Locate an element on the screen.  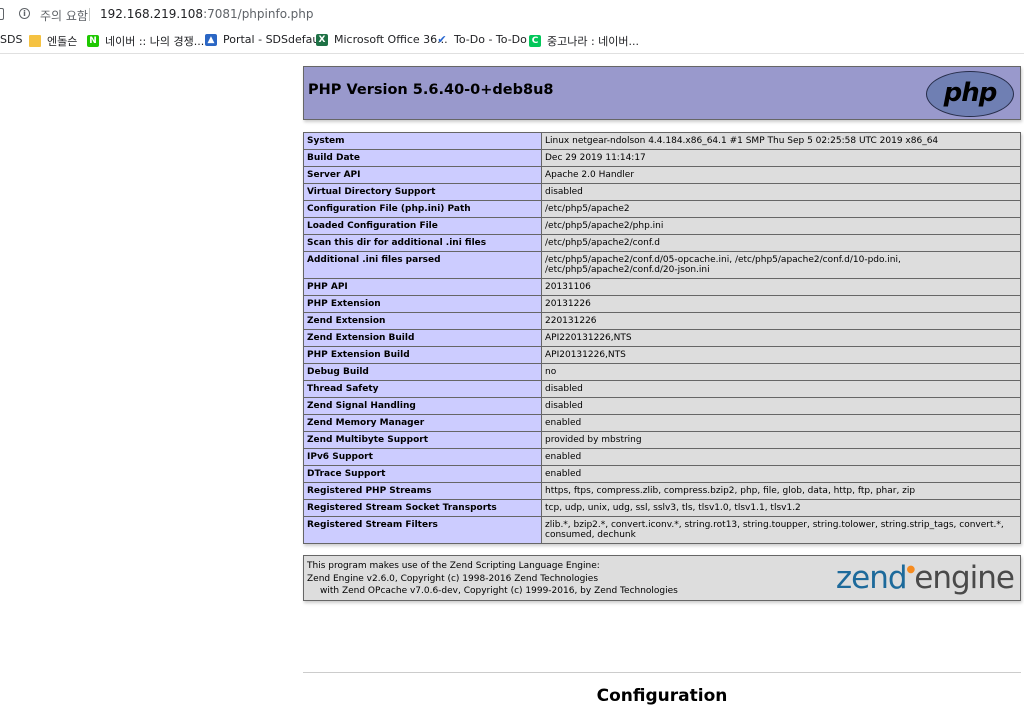
info-key: IPv6 Support is located at coordinates (422, 457).